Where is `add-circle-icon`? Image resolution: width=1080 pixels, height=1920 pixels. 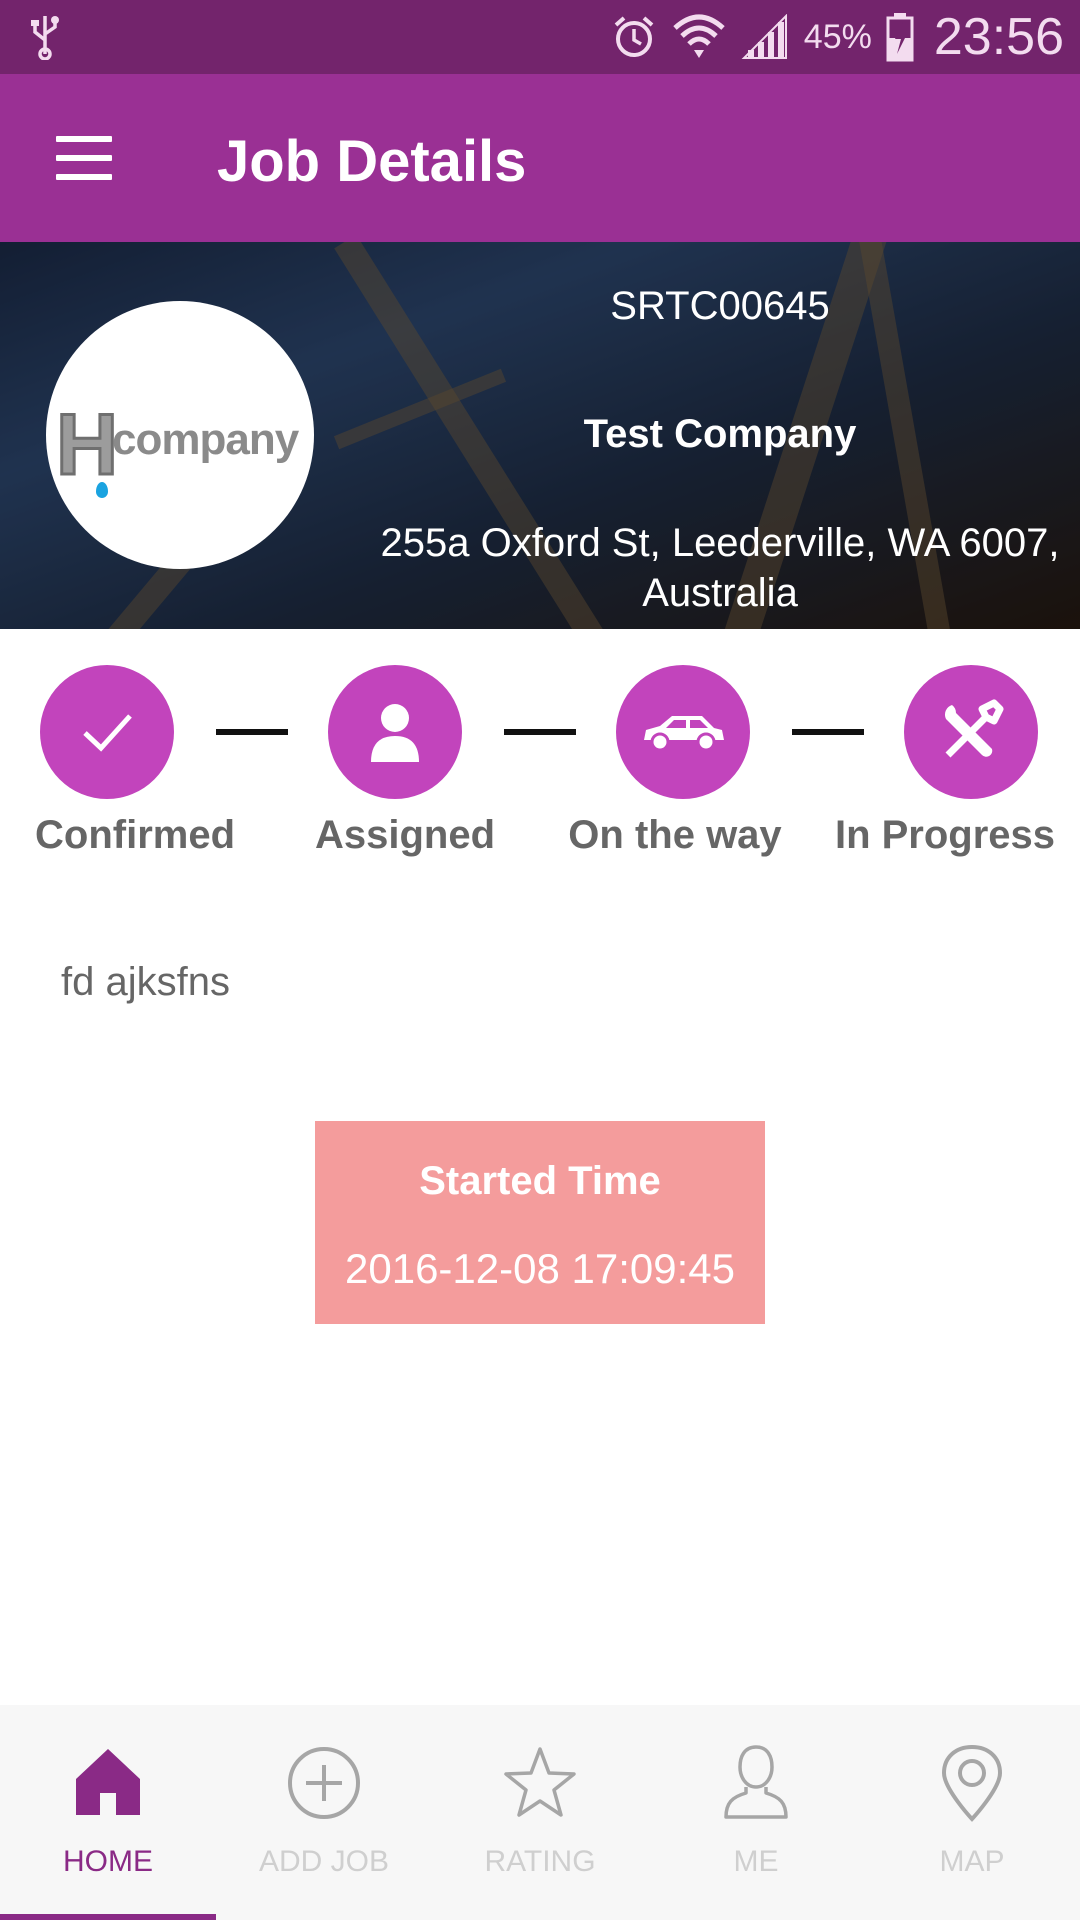
add-circle-icon is located at coordinates (324, 1783).